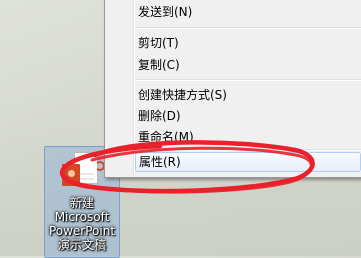 This screenshot has height=258, width=361. Describe the element at coordinates (248, 95) in the screenshot. I see `menu-item-create-shortcut: 创建快捷方式(S)` at that location.